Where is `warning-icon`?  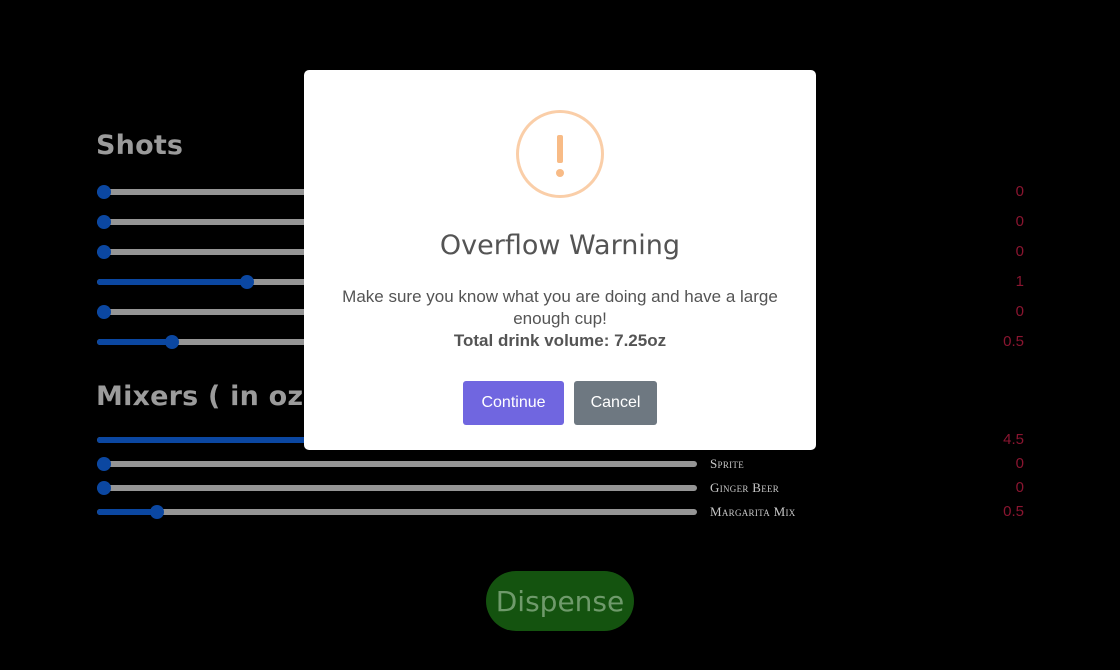
warning-icon is located at coordinates (560, 154).